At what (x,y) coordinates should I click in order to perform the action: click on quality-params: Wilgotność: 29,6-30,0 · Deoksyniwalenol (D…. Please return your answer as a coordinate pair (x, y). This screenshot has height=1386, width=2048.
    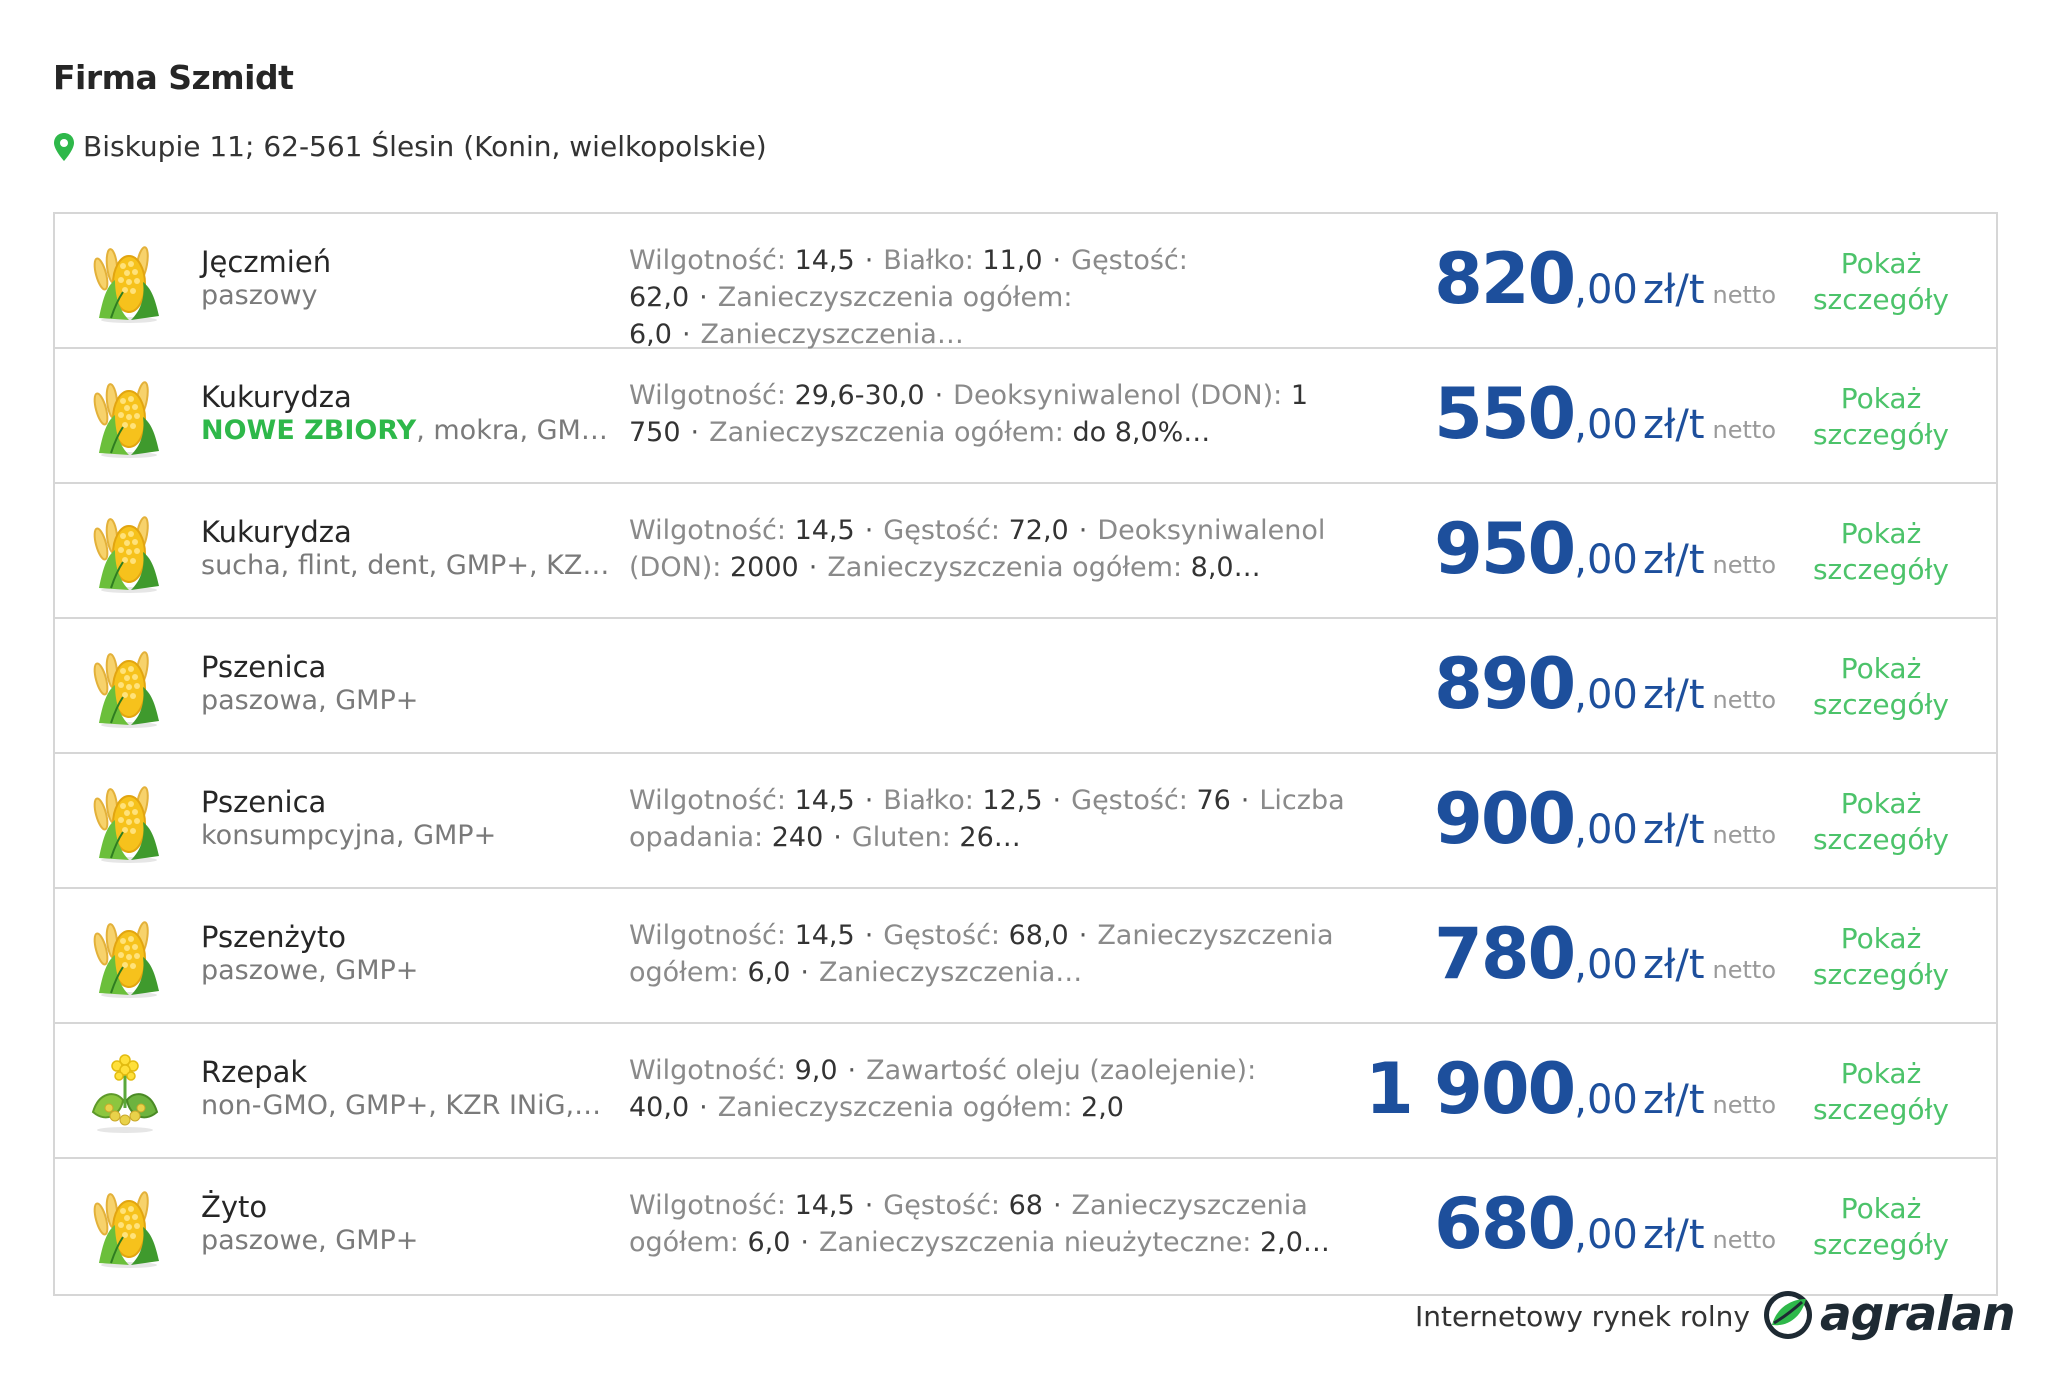
    Looking at the image, I should click on (1014, 414).